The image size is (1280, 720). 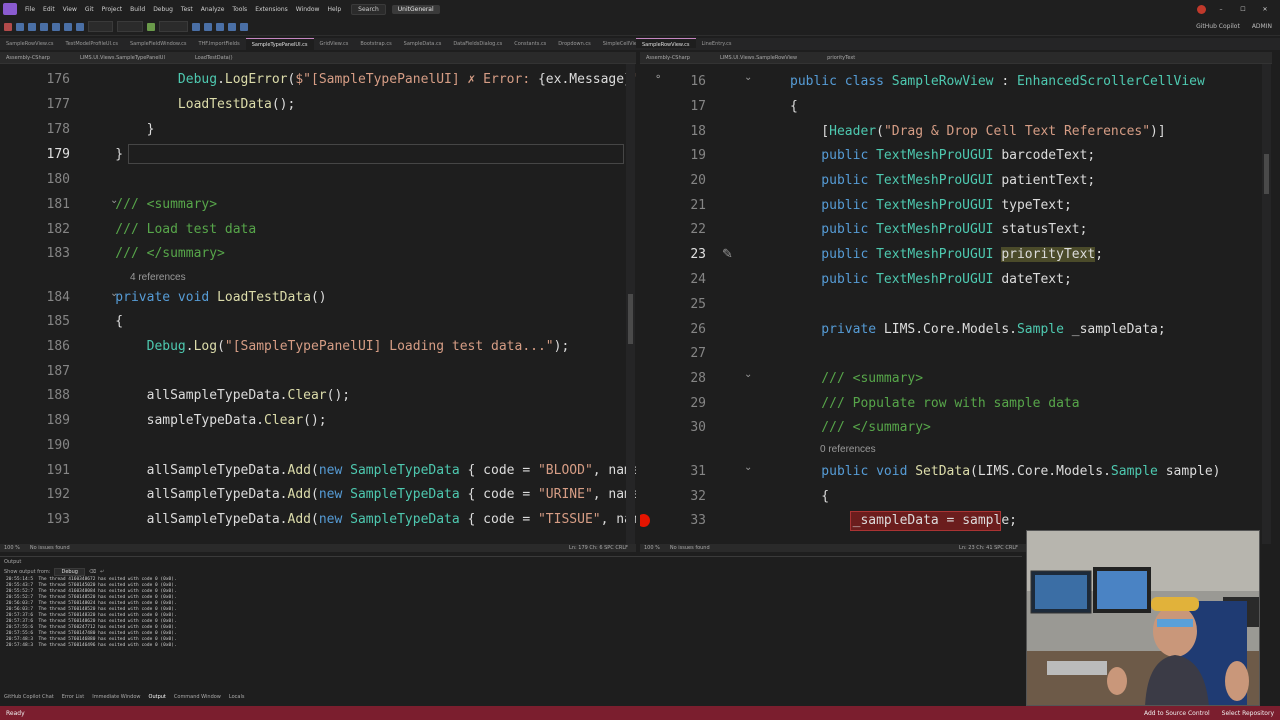 I want to click on word-wrap-icon: ↵, so click(x=102, y=572).